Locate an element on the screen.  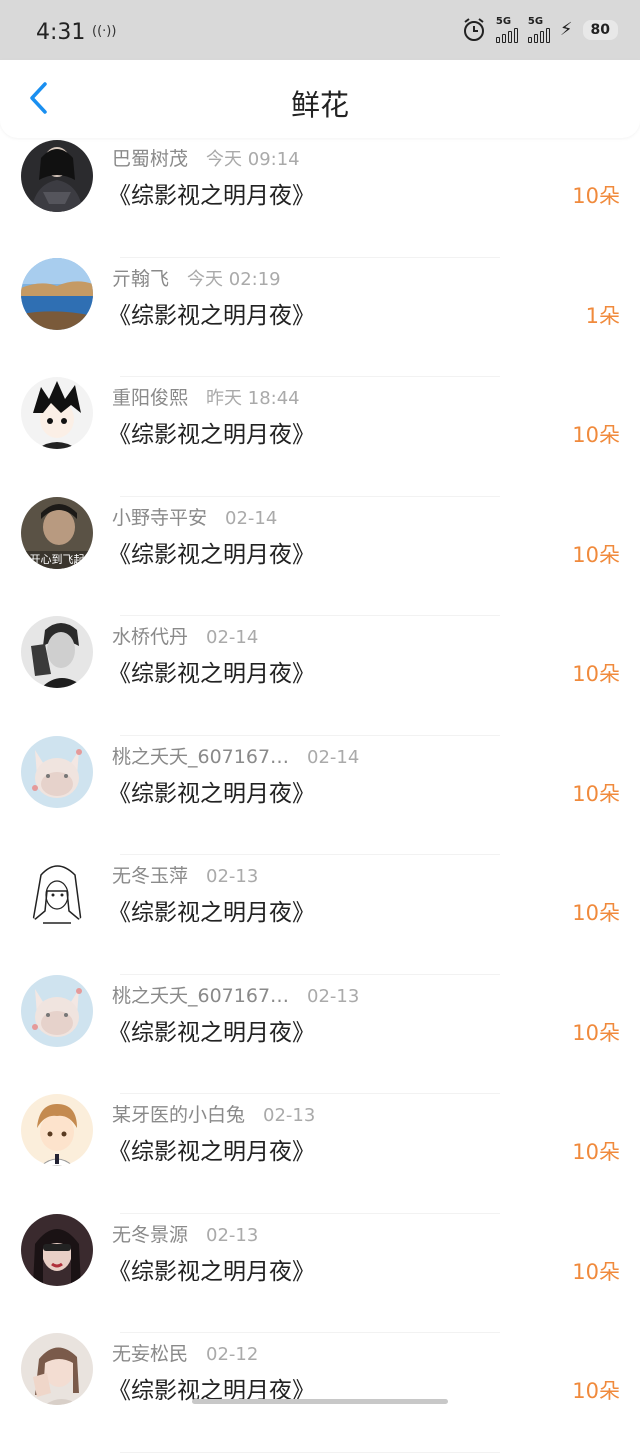
flower-count: 1朵 is located at coordinates (602, 315).